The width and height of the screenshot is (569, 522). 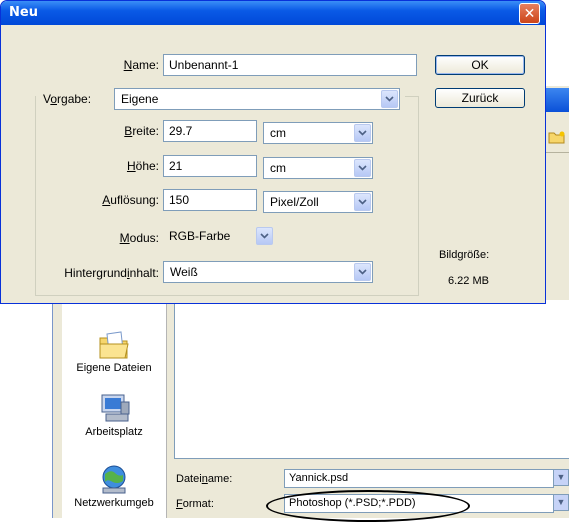 I want to click on dialog-title: Neu, so click(x=23, y=12).